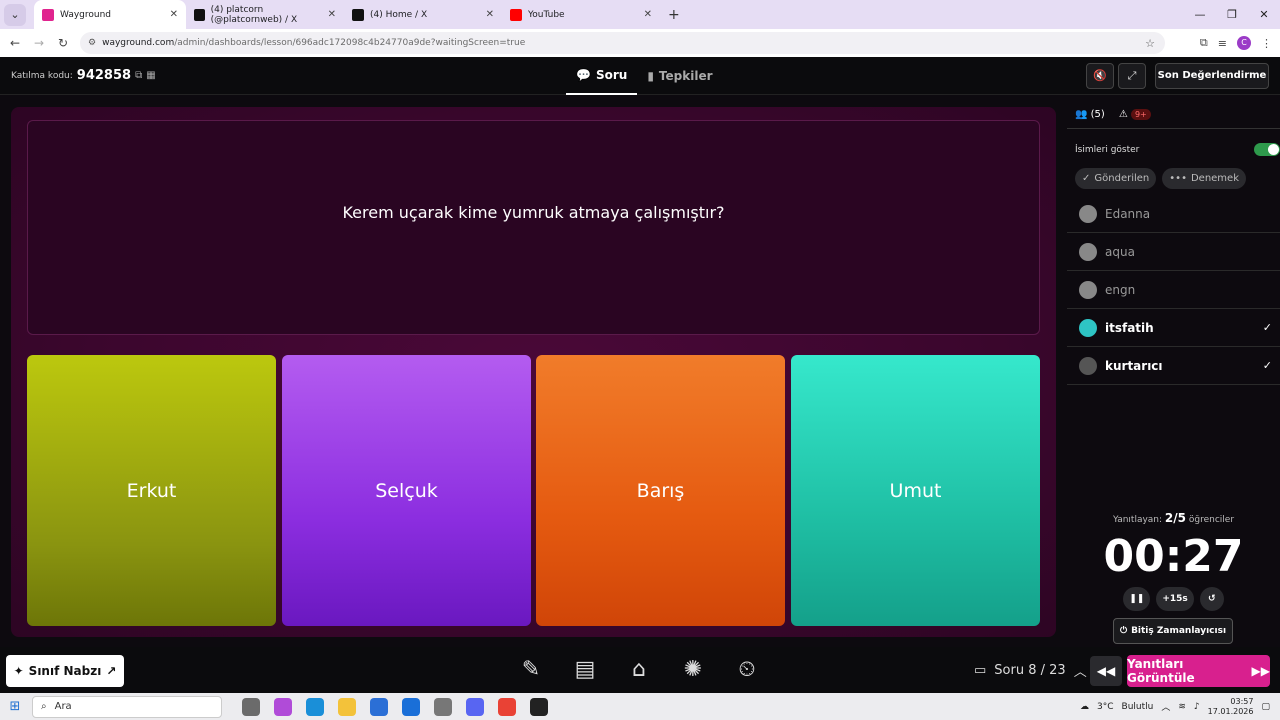  Describe the element at coordinates (283, 706) in the screenshot. I see `copilot-icon` at that location.